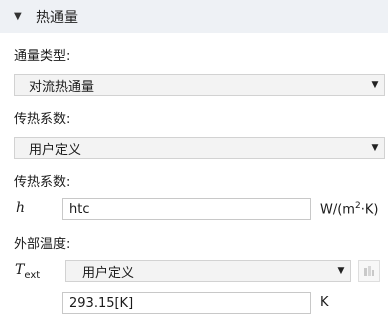 The height and width of the screenshot is (327, 388). Describe the element at coordinates (349, 209) in the screenshot. I see `htc-unit: W/(m2·K)` at that location.